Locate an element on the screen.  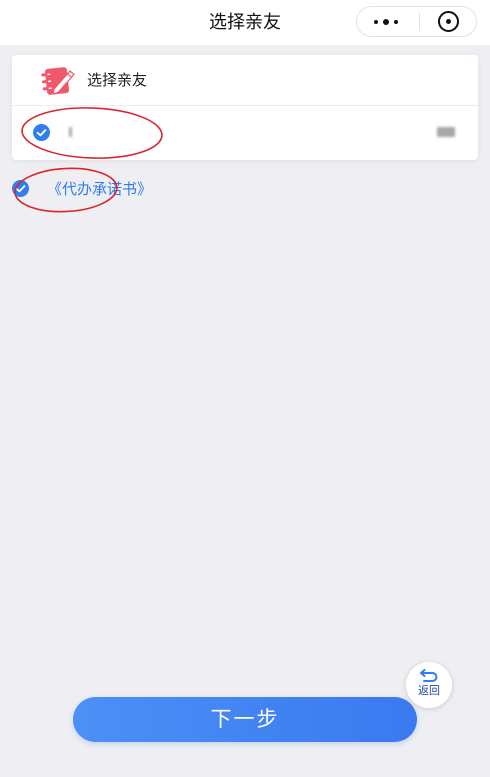
relatives-card: 选择亲友 is located at coordinates (245, 107).